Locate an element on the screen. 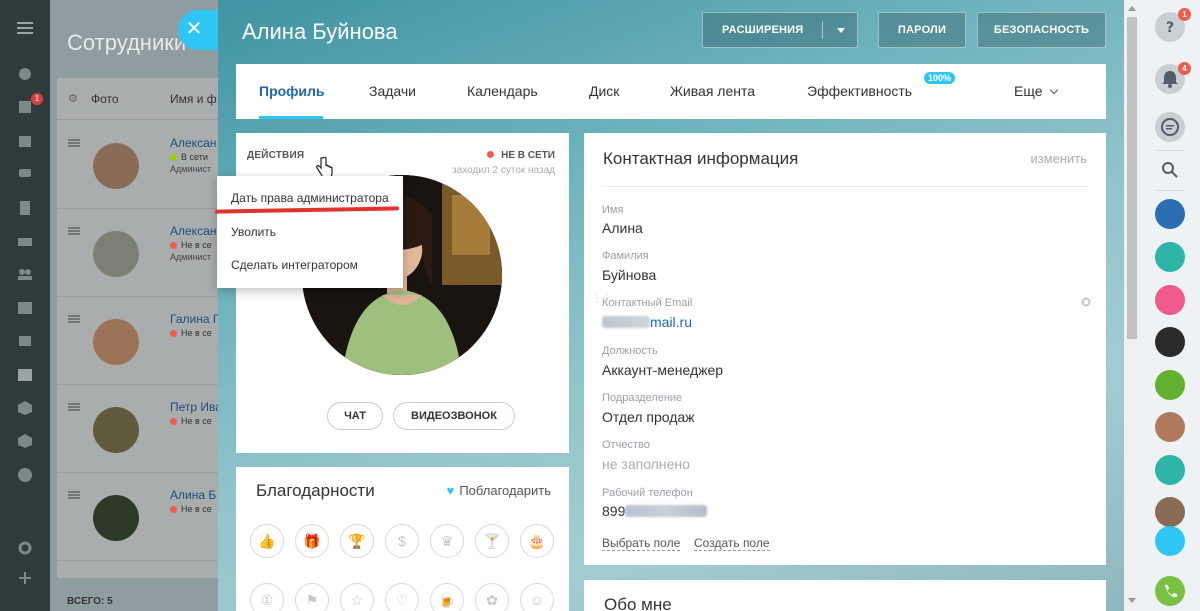 This screenshot has width=1200, height=611. money-bag-icon: $ is located at coordinates (402, 541).